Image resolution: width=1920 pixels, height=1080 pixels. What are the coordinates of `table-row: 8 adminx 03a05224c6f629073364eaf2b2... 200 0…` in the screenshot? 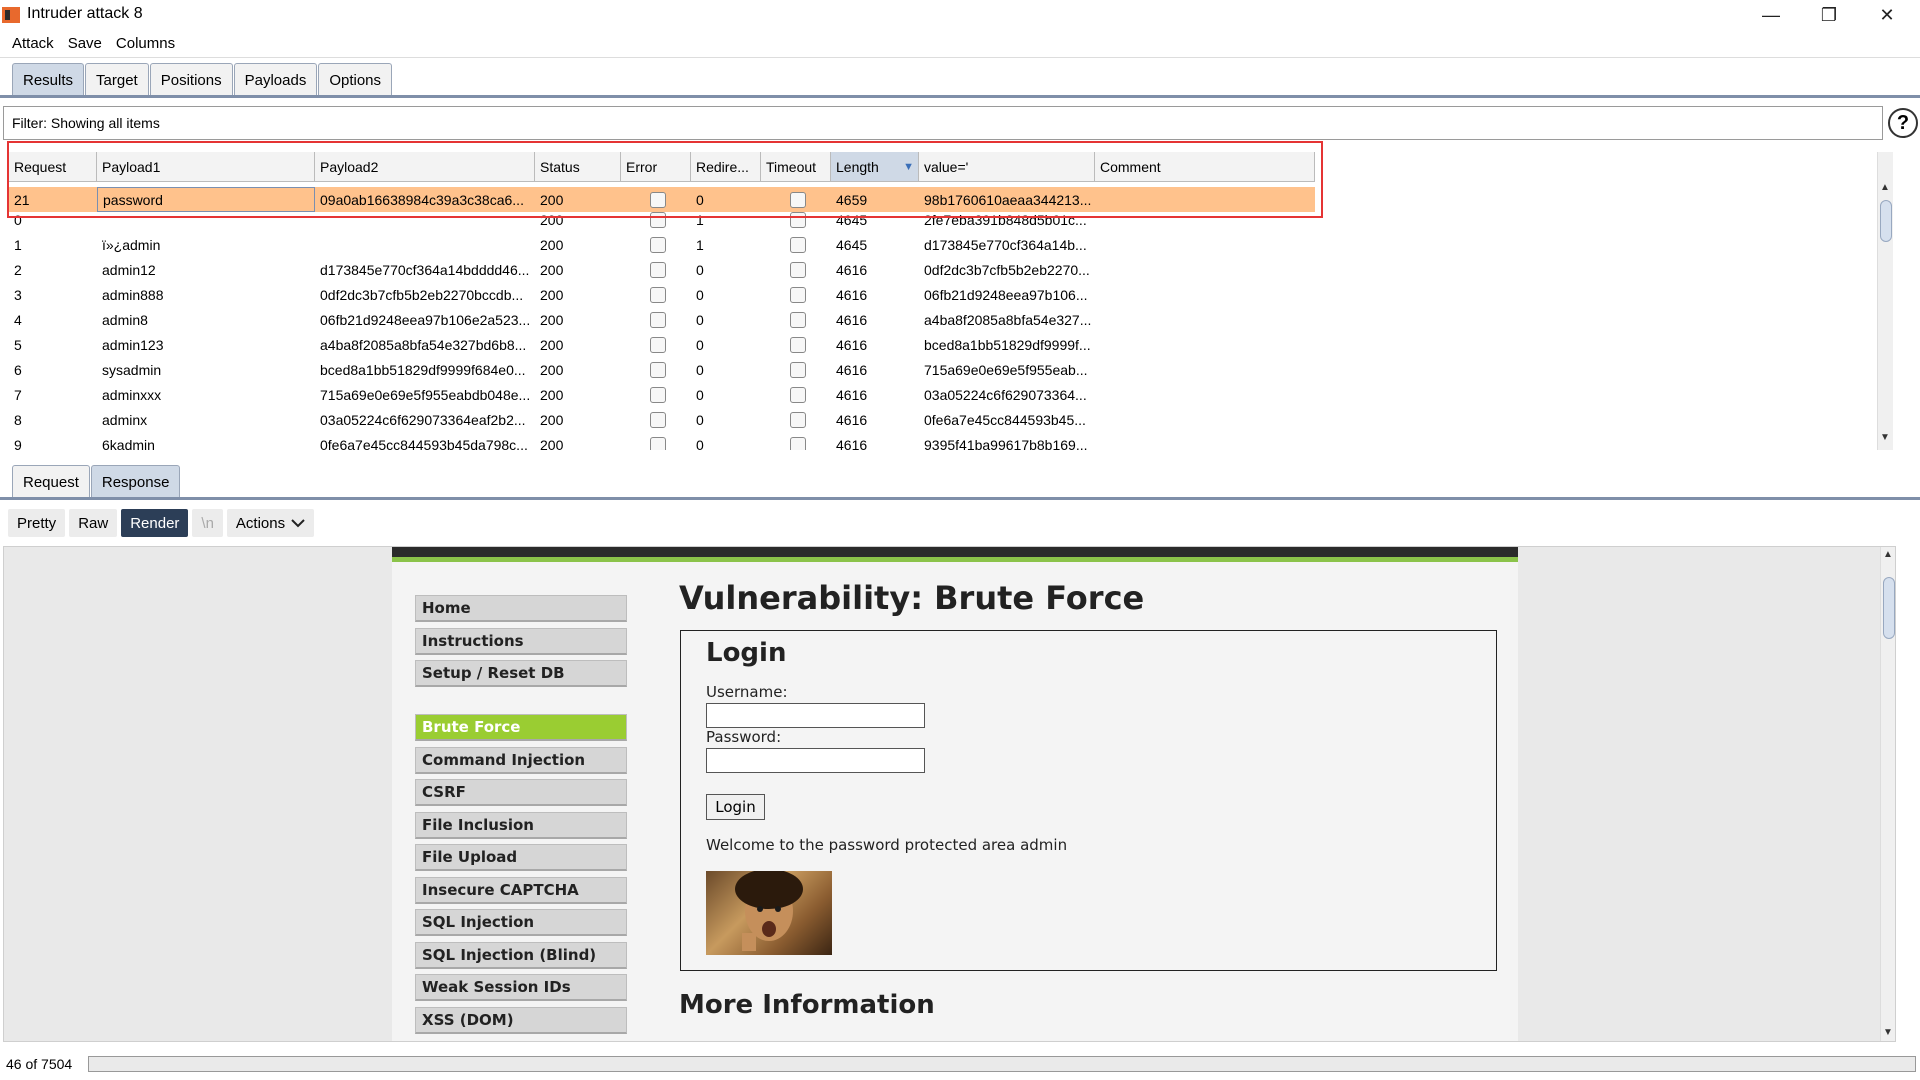 It's located at (662, 419).